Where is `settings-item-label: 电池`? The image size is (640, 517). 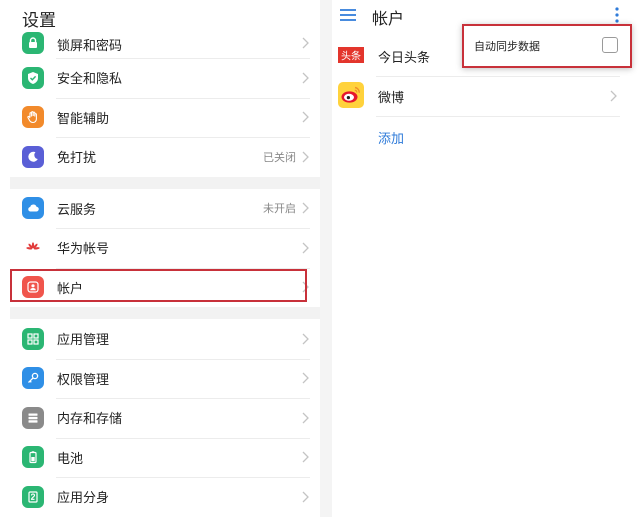 settings-item-label: 电池 is located at coordinates (70, 459).